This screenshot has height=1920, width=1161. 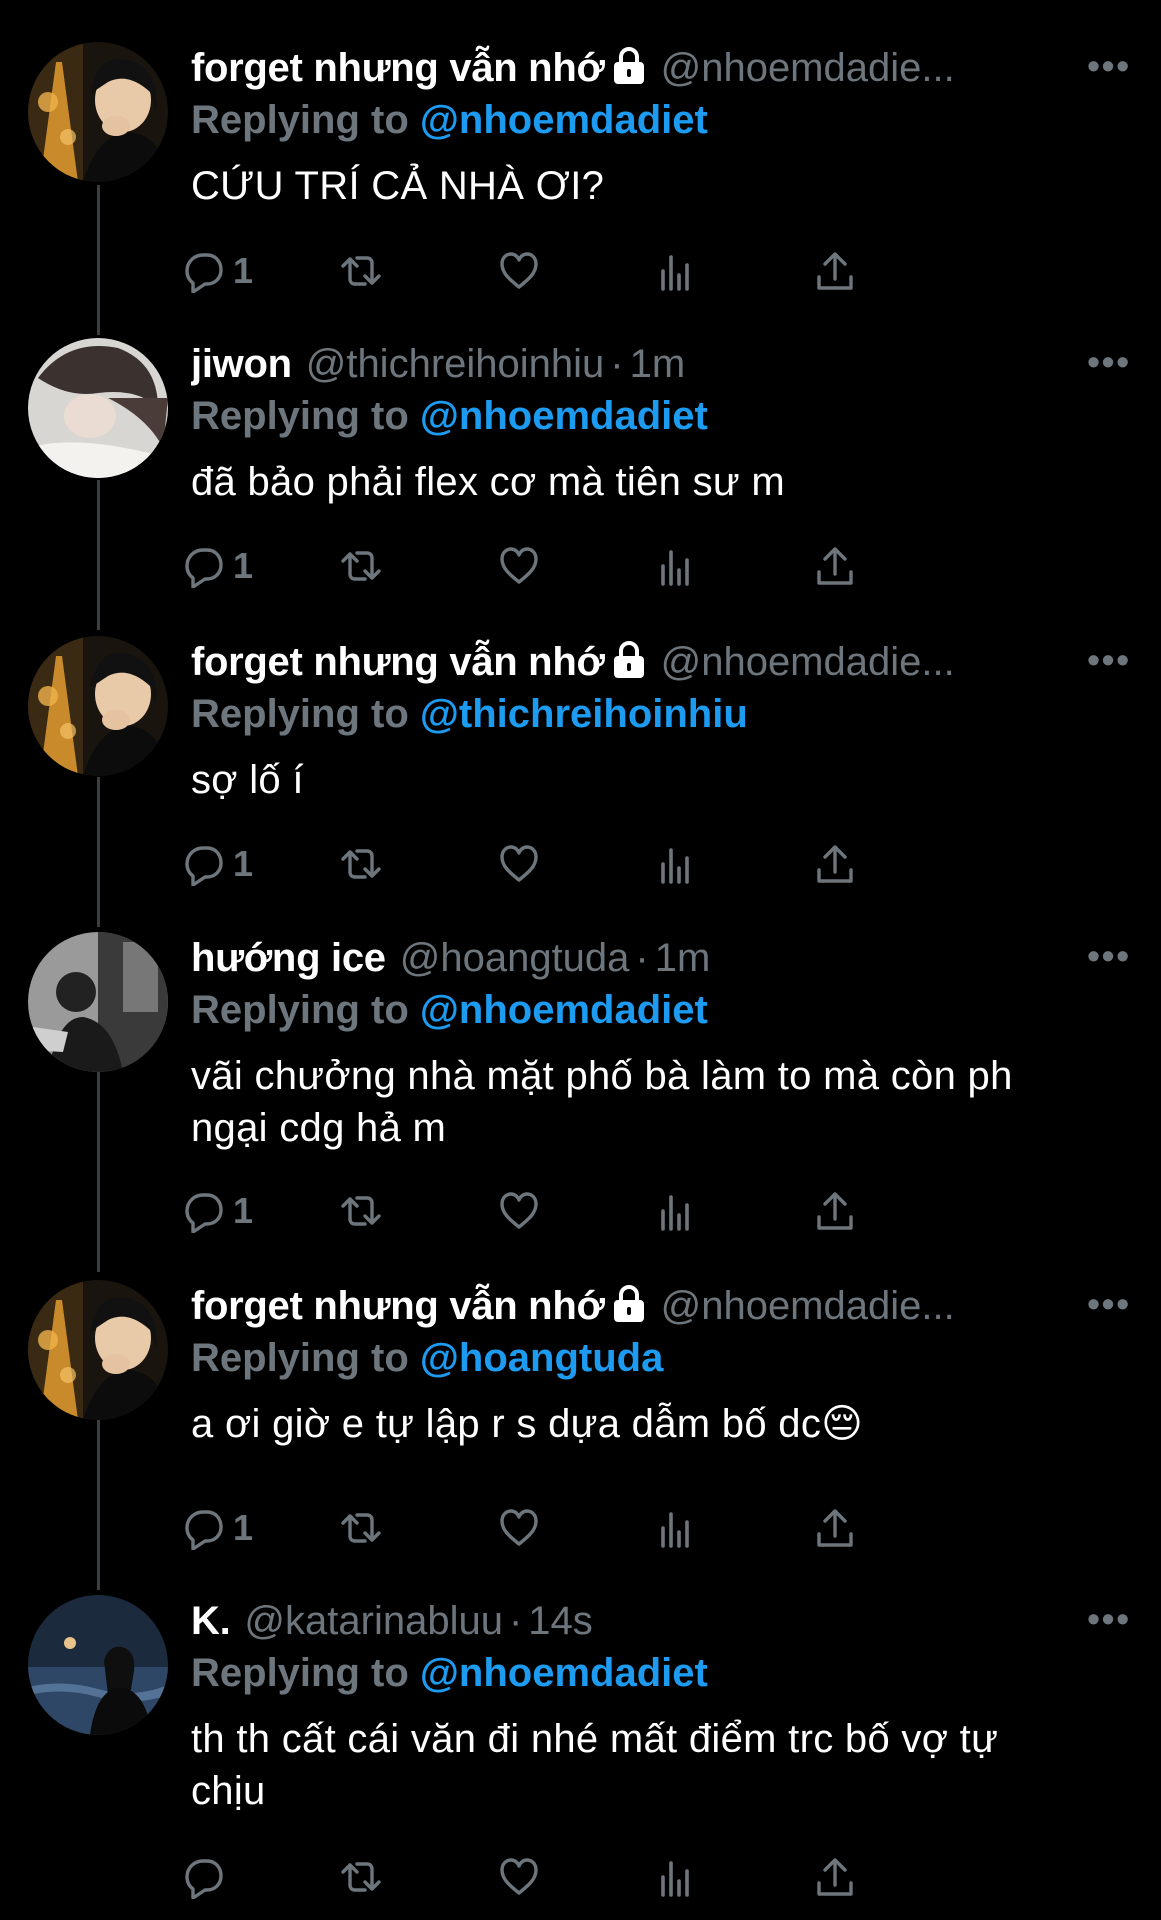 I want to click on replying-label: Replying to, so click(x=300, y=1358).